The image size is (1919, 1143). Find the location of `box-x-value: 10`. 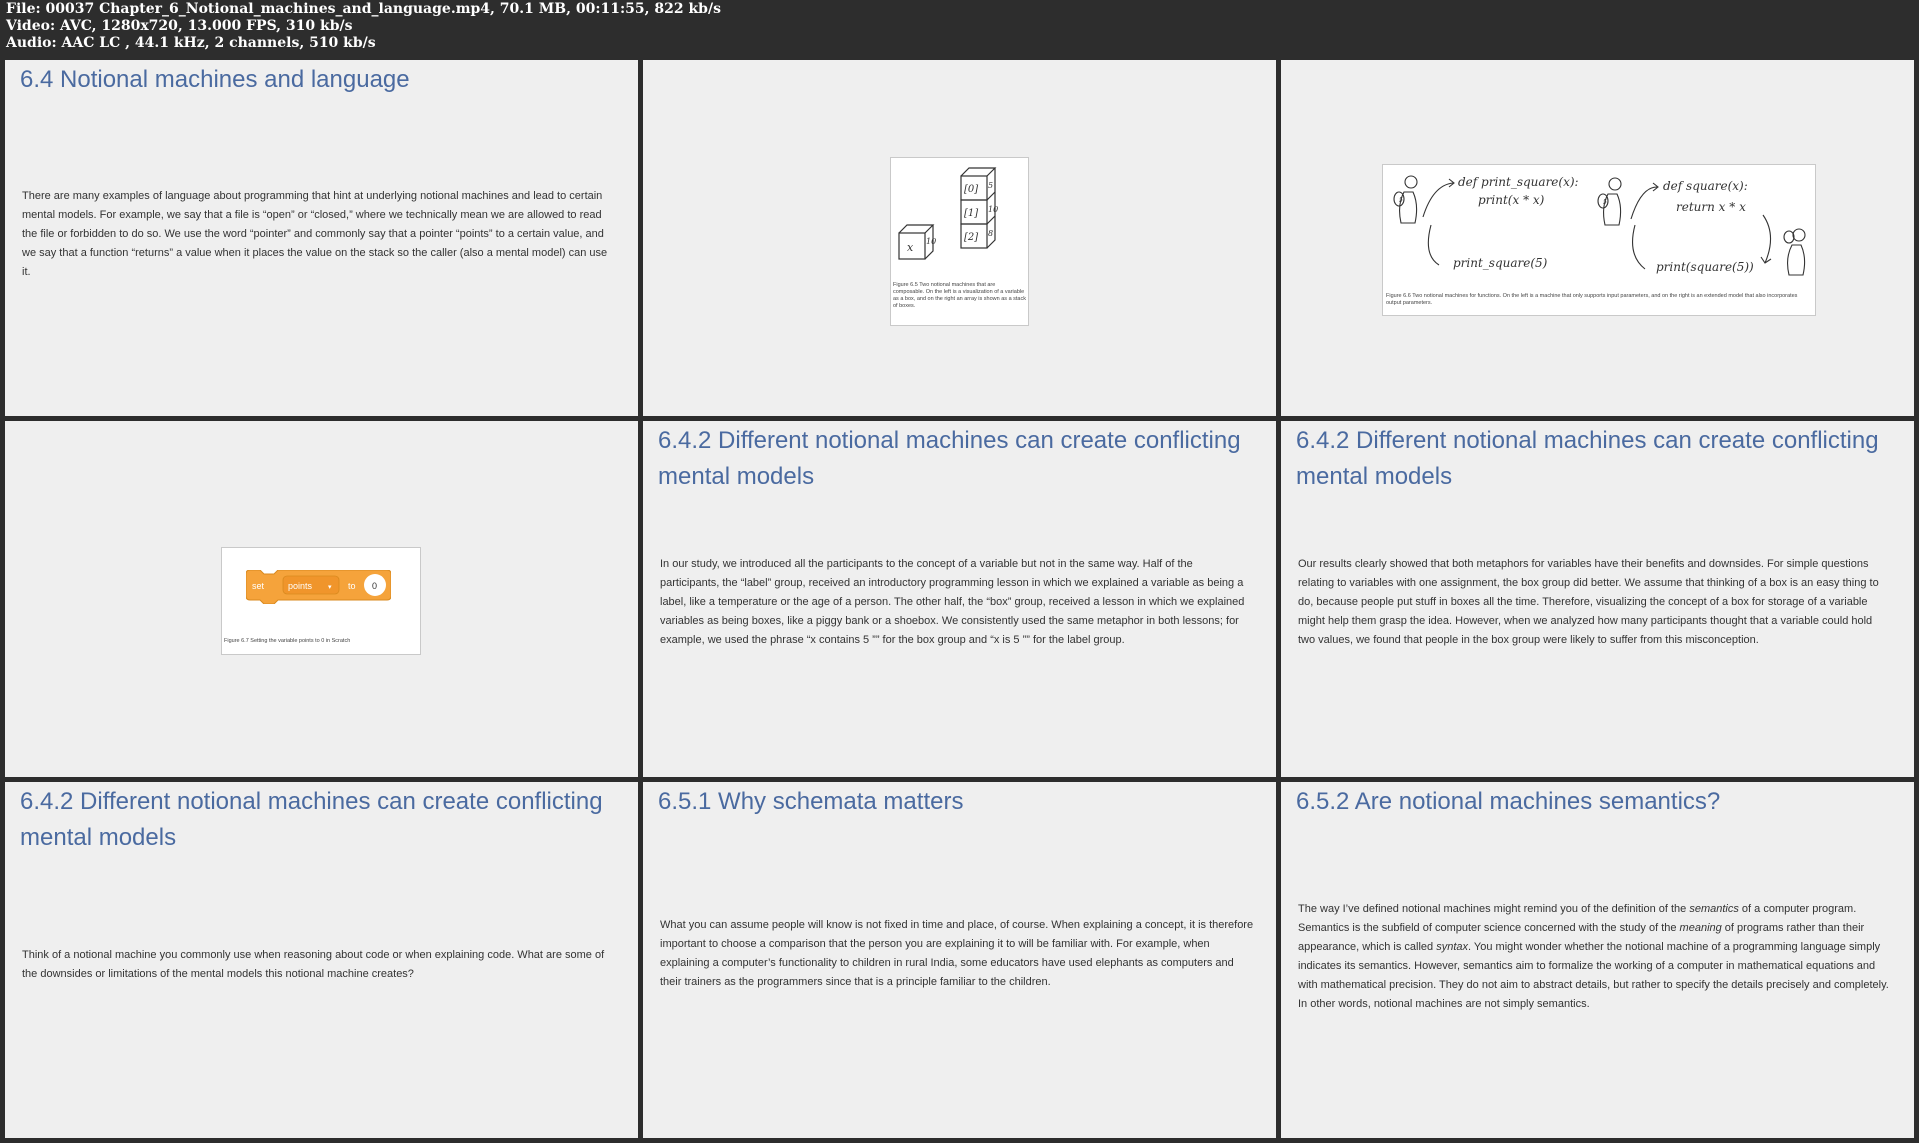

box-x-value: 10 is located at coordinates (931, 241).